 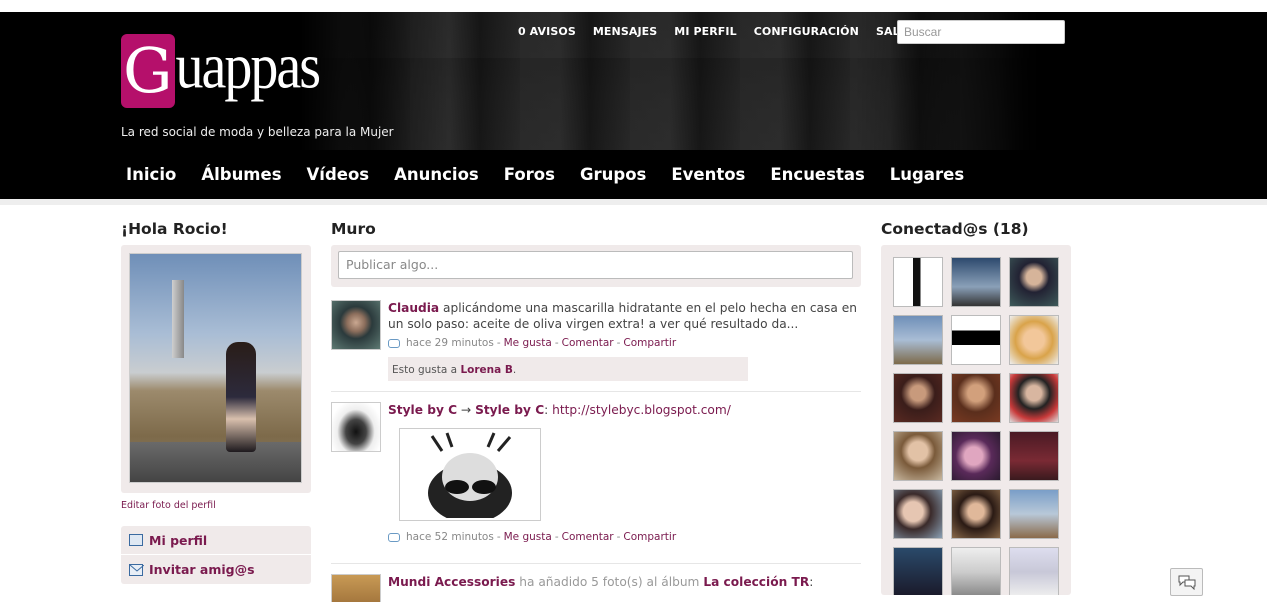 I want to click on right-sidebar: Conectad@s (18), so click(x=976, y=407).